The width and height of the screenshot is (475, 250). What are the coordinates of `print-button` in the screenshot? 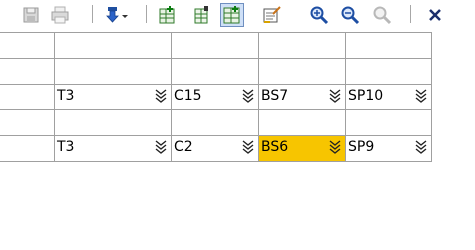 It's located at (60, 15).